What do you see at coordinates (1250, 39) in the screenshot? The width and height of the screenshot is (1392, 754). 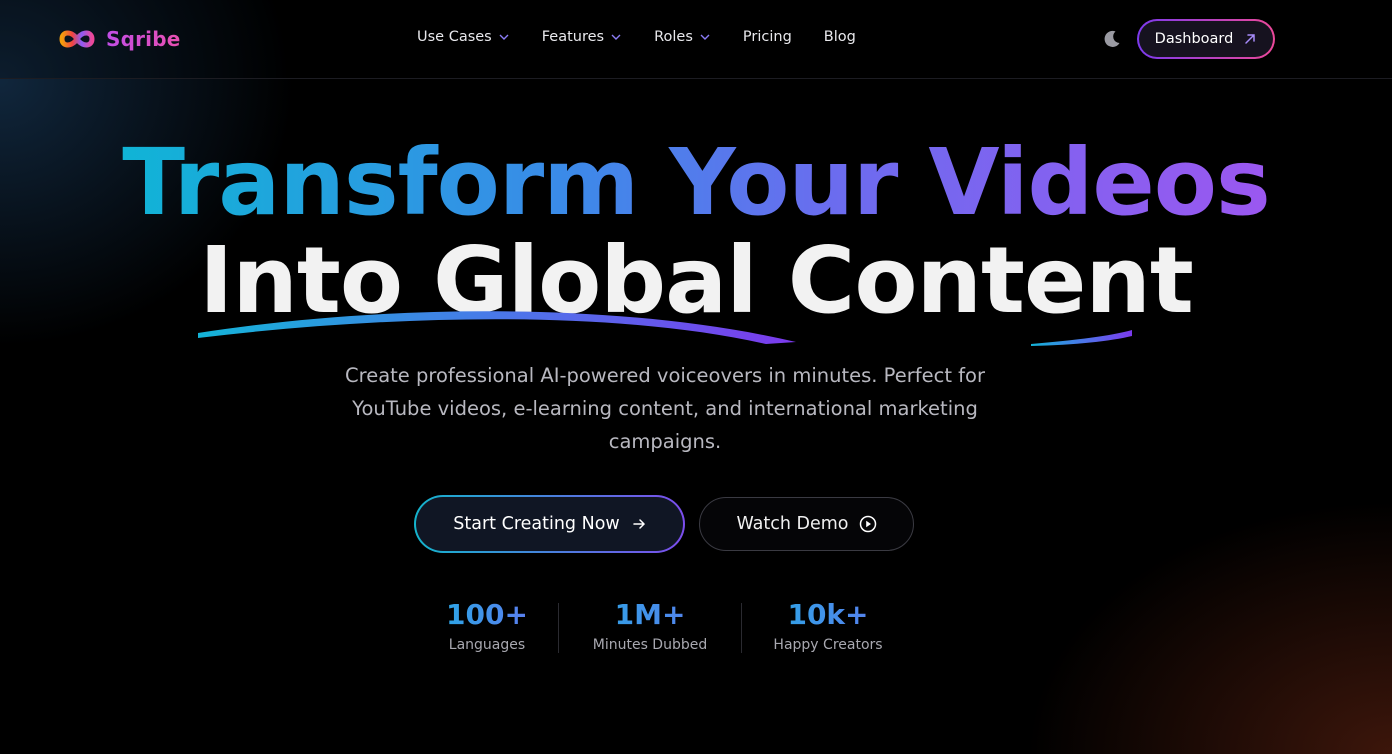 I see `arrow-up-right-icon` at bounding box center [1250, 39].